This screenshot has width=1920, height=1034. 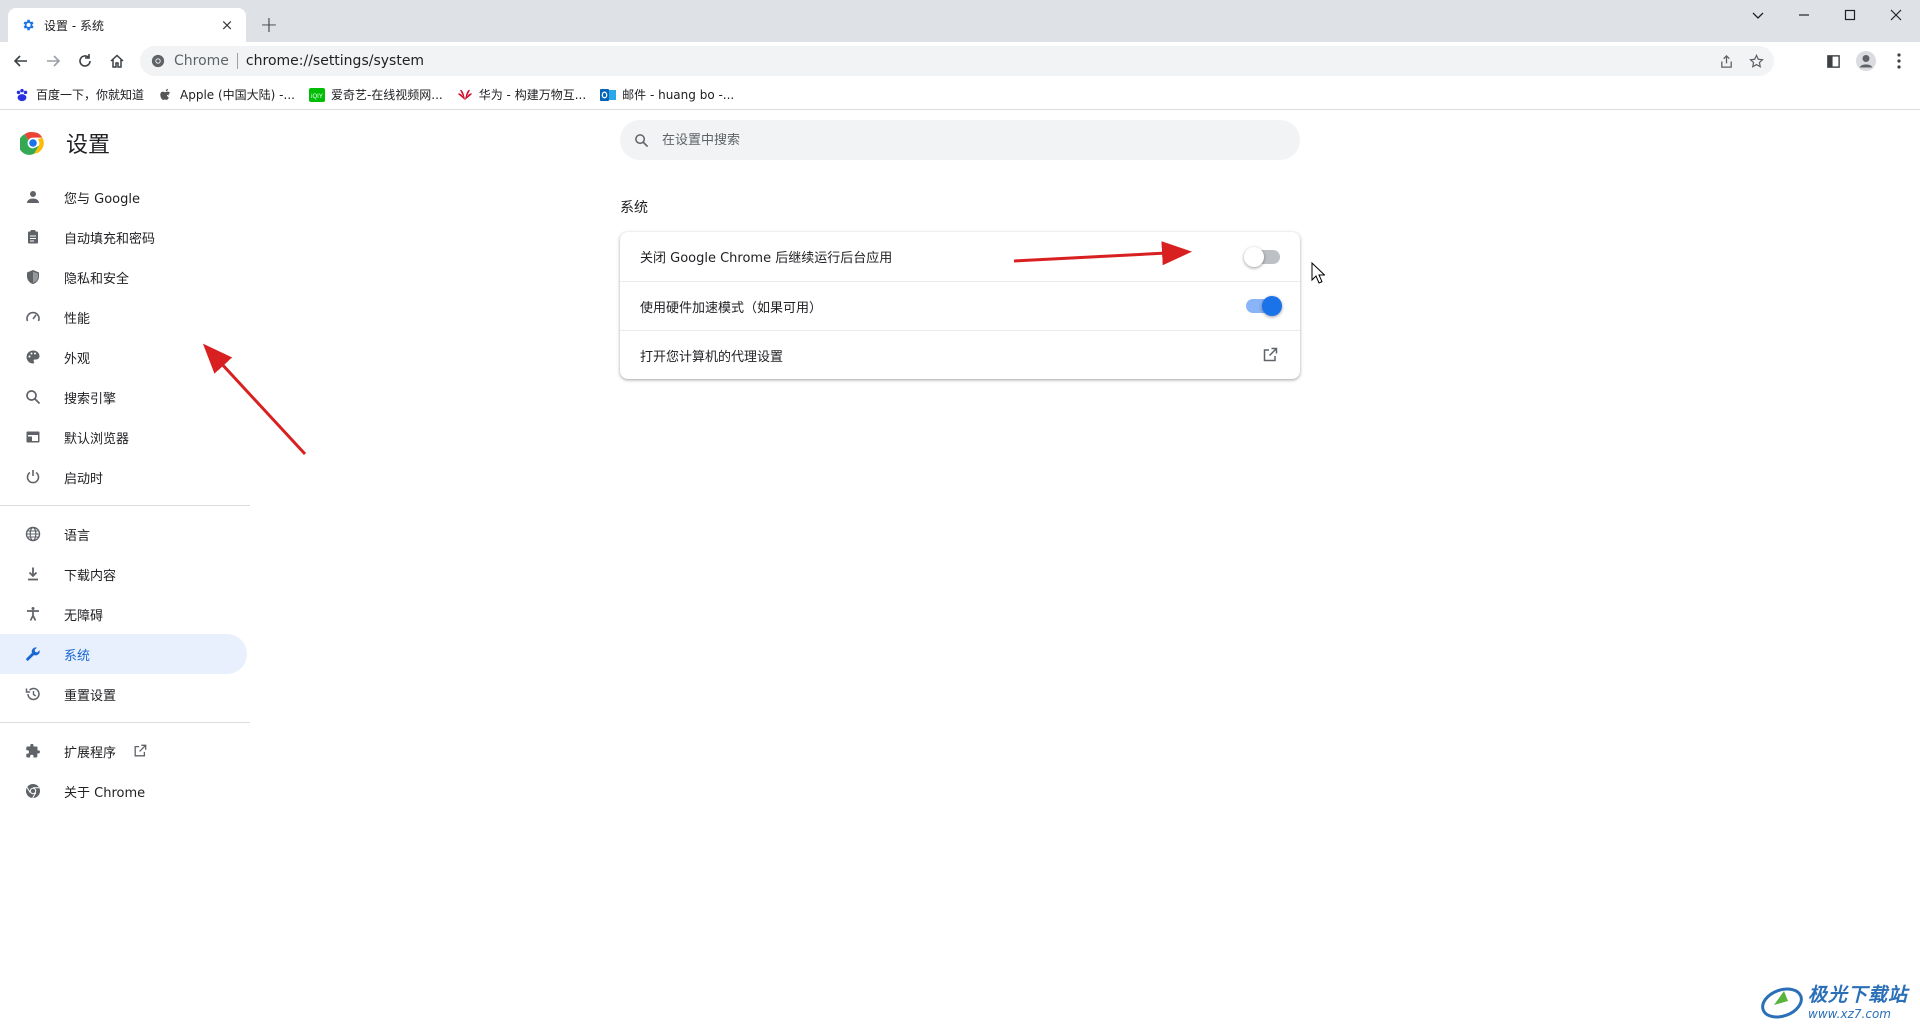 I want to click on background-apps-toggle, so click(x=1262, y=256).